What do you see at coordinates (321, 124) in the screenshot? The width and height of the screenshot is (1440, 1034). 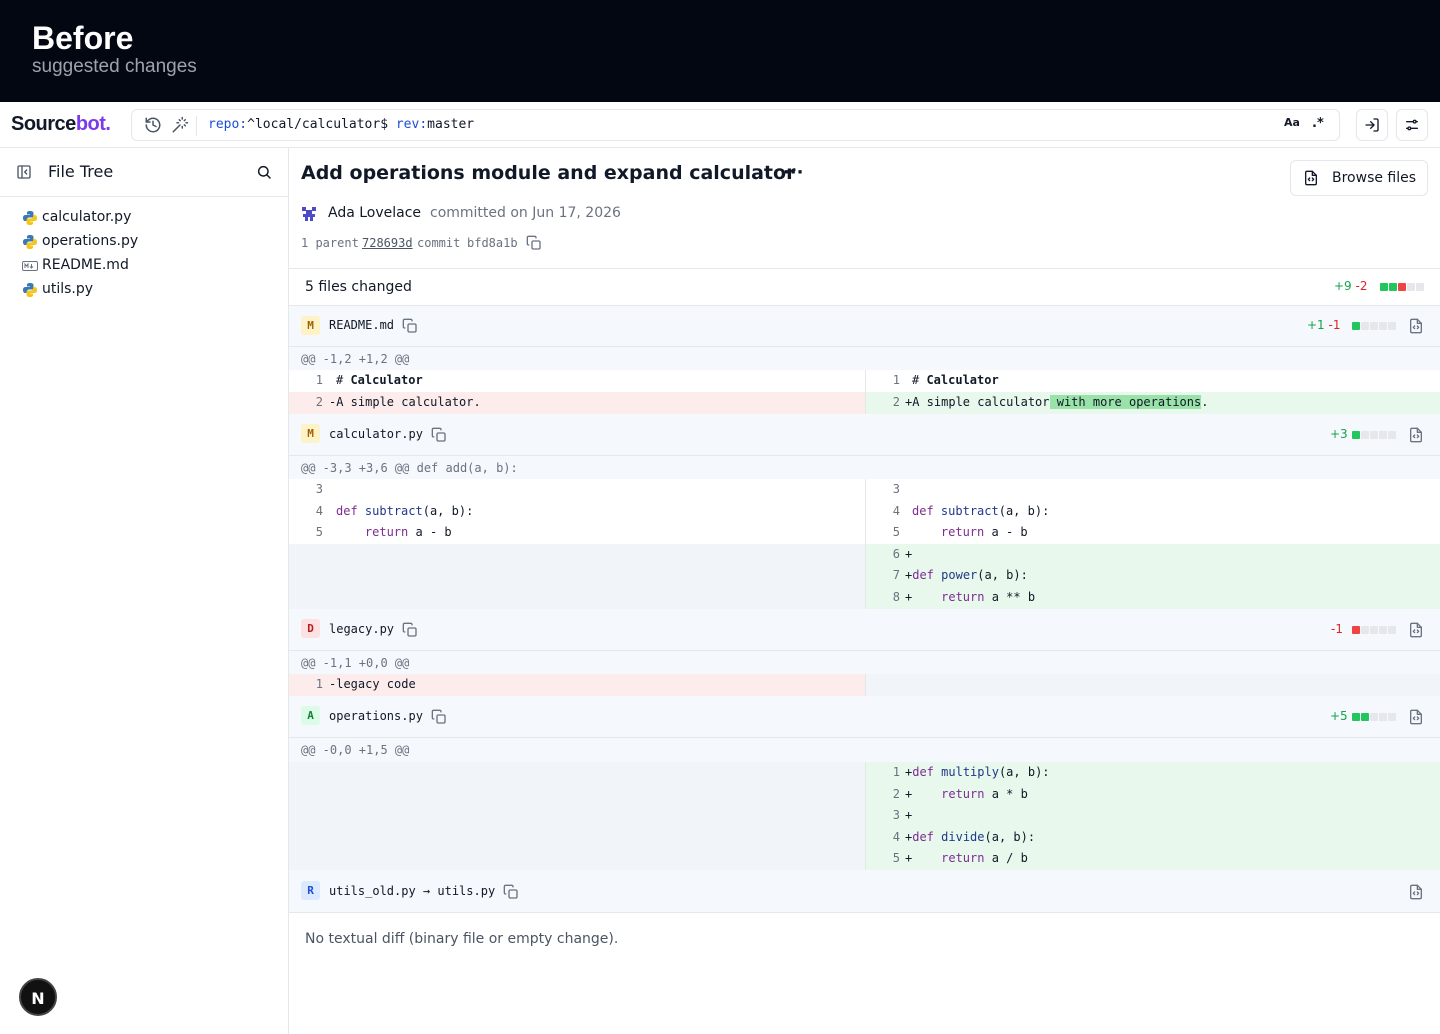 I see `query-repo-value: ^local/calculator$` at bounding box center [321, 124].